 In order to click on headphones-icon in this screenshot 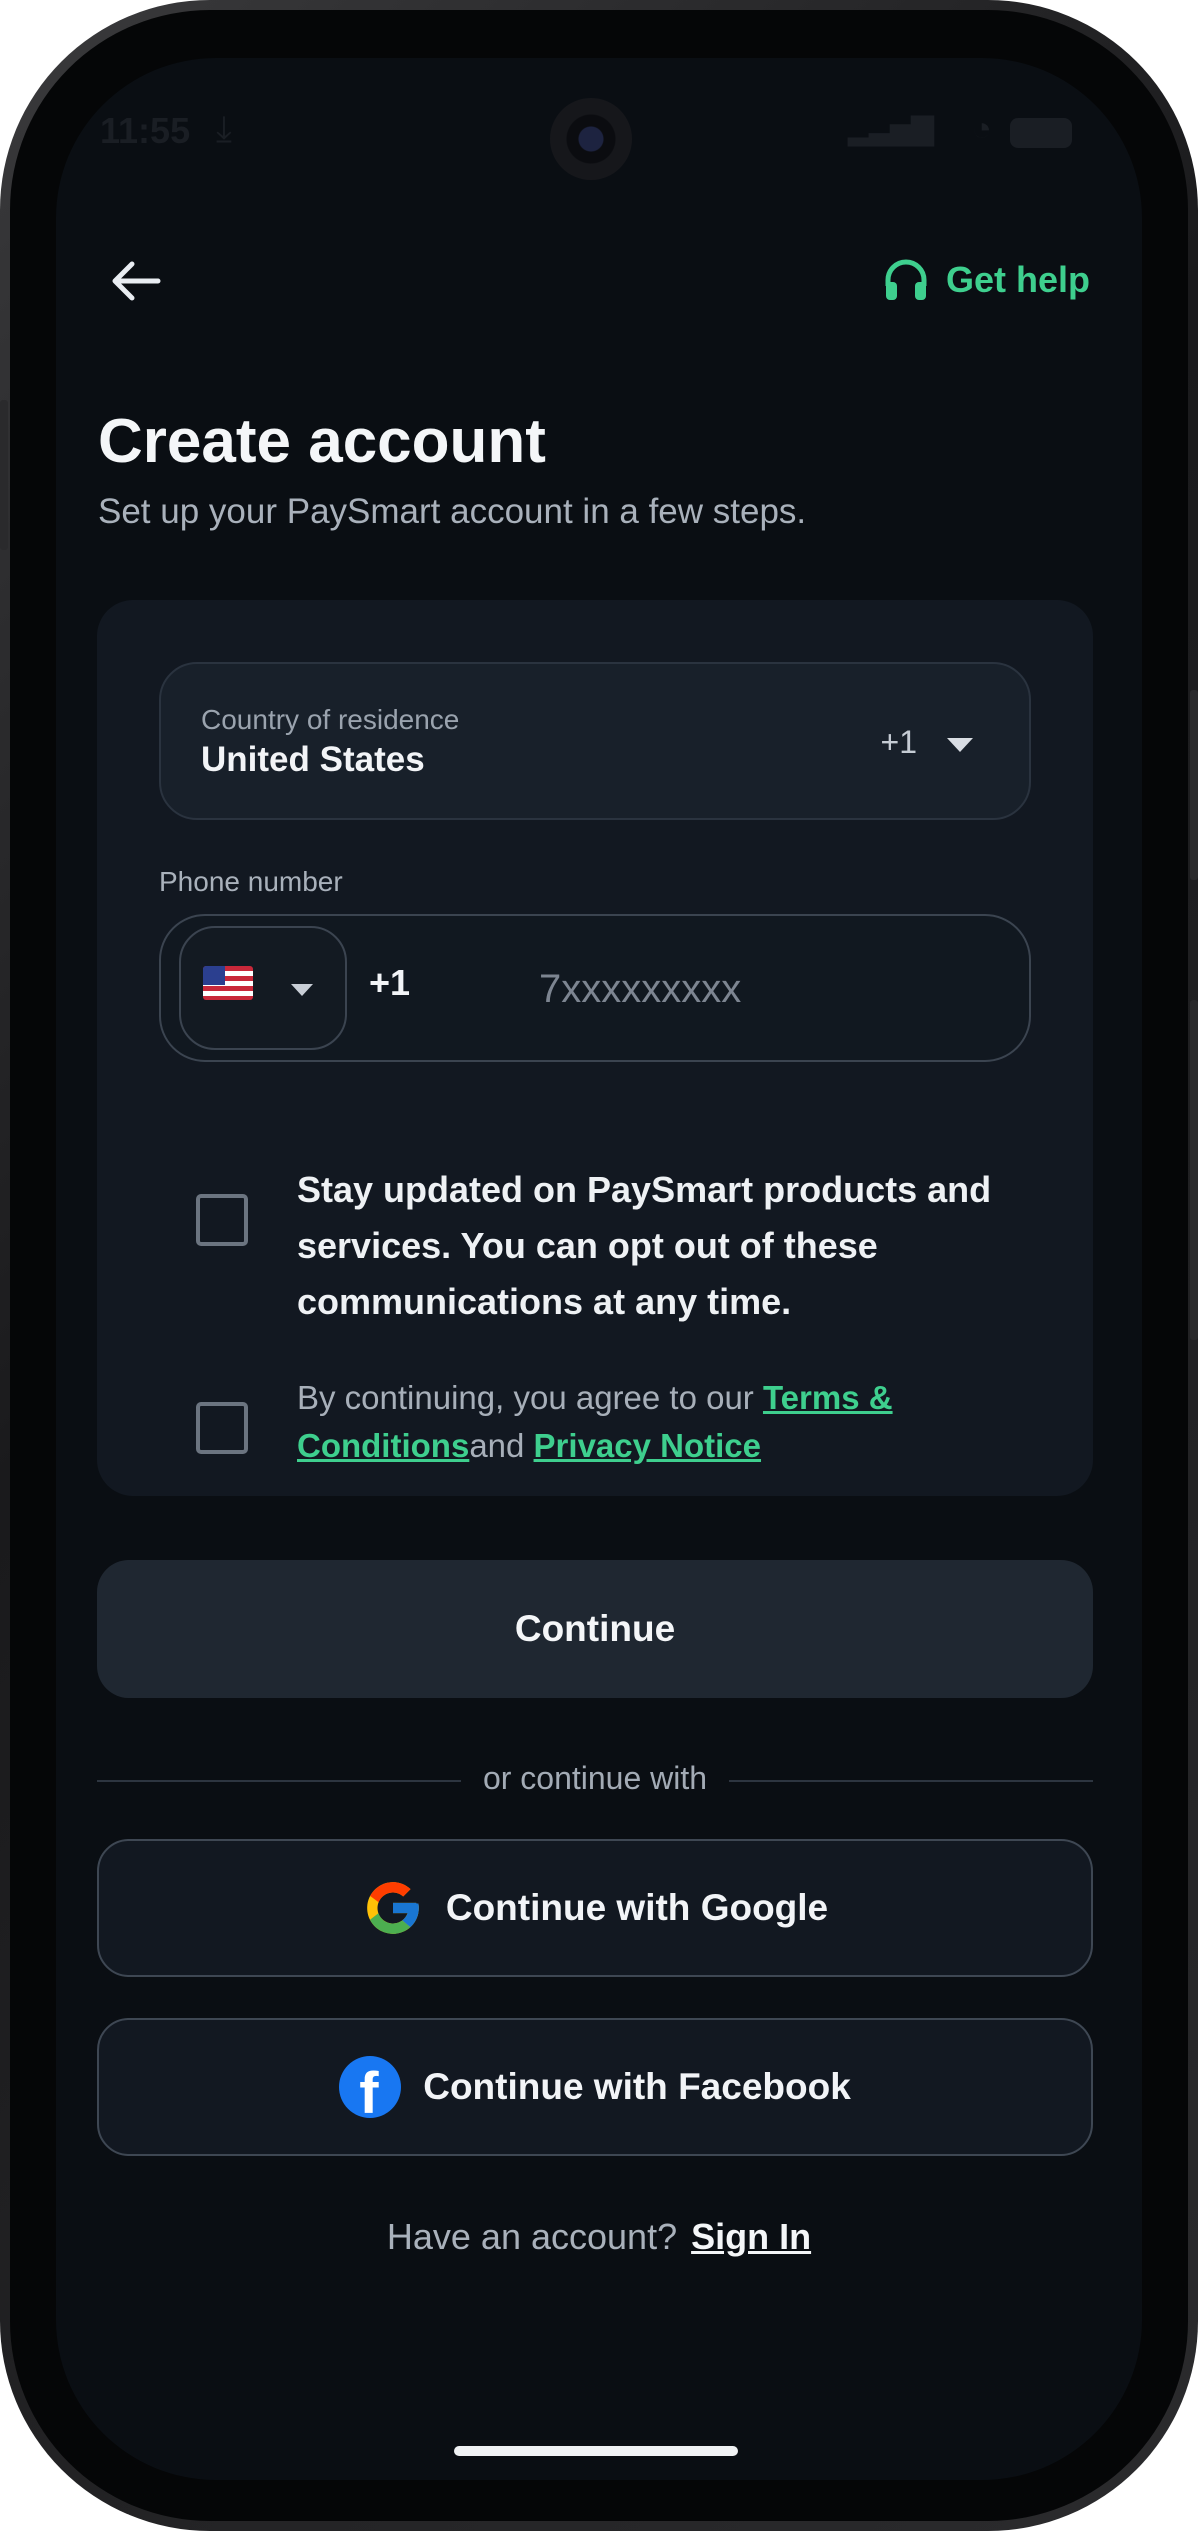, I will do `click(906, 279)`.